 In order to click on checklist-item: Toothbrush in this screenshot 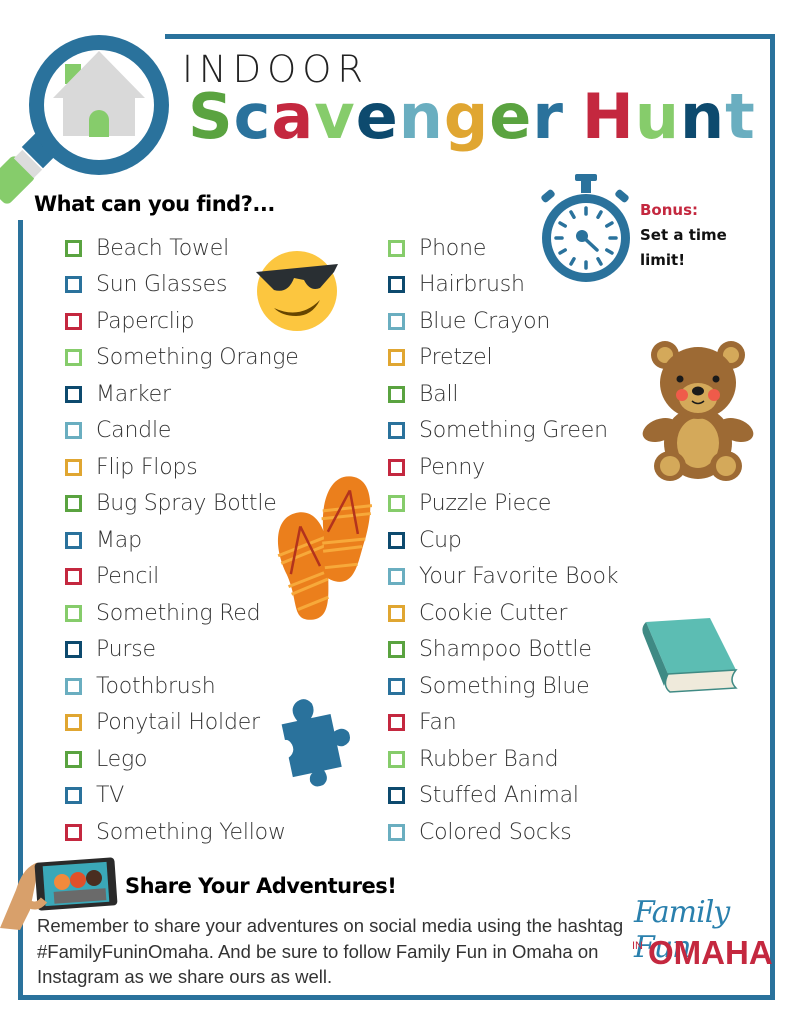, I will do `click(182, 686)`.